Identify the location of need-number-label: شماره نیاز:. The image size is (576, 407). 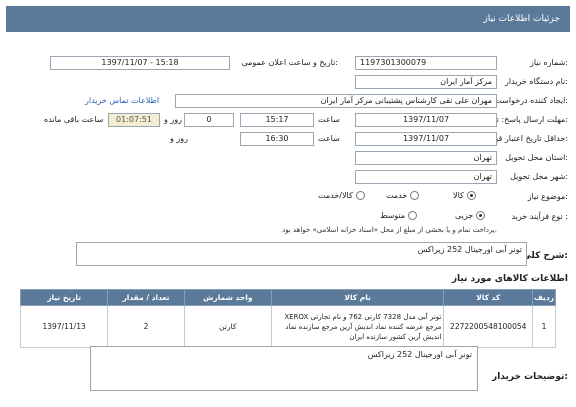
(548, 62).